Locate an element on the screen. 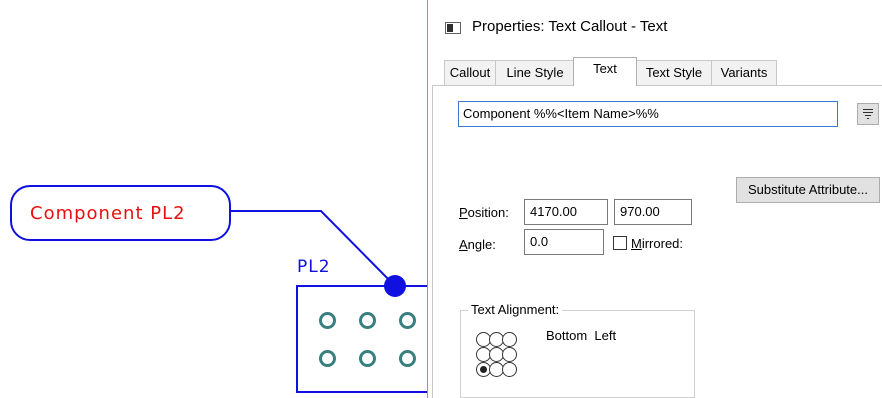 The image size is (882, 398). position-label: Position: is located at coordinates (484, 212).